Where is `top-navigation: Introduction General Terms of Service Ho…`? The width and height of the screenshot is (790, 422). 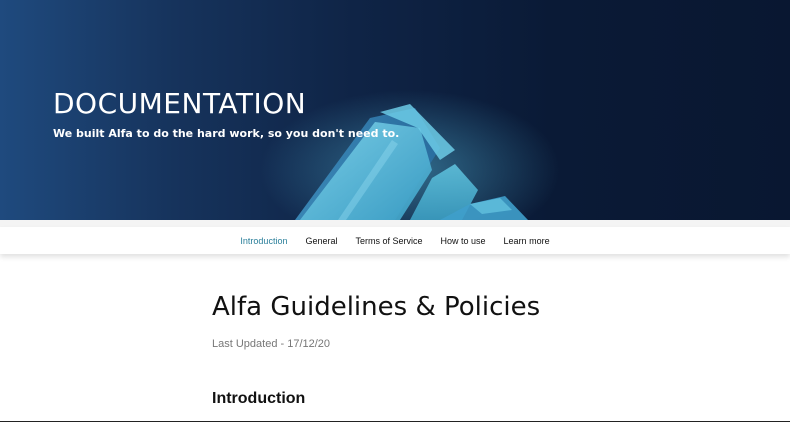 top-navigation: Introduction General Terms of Service Ho… is located at coordinates (395, 240).